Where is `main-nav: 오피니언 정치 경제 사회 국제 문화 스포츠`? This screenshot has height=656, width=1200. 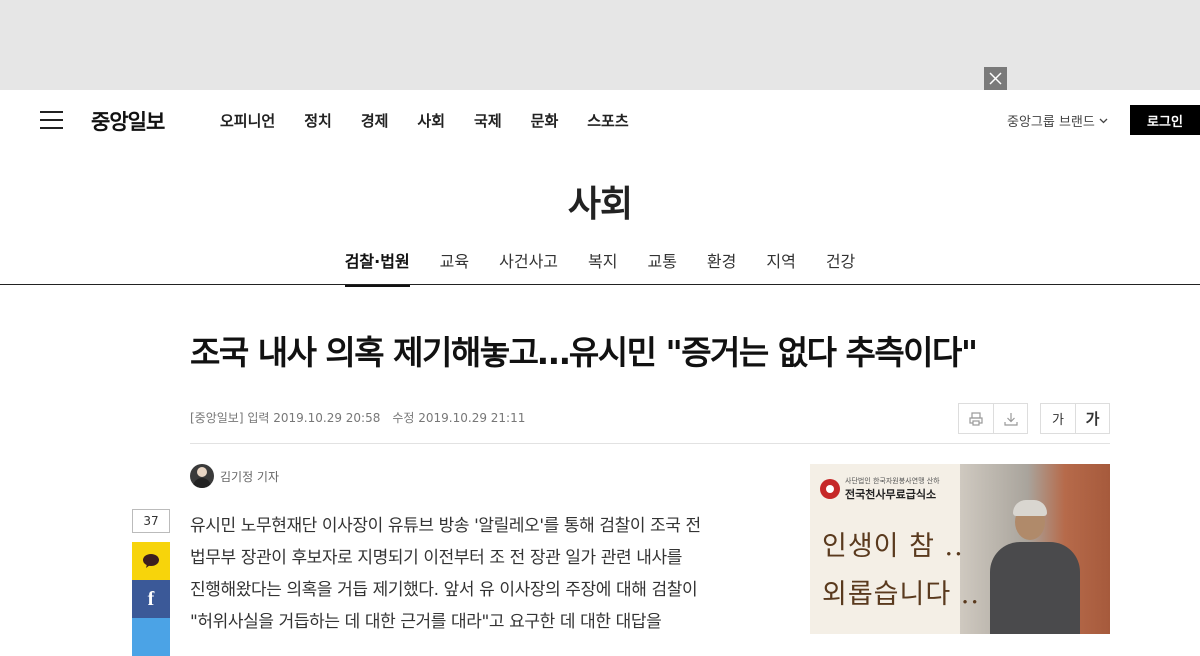 main-nav: 오피니언 정치 경제 사회 국제 문화 스포츠 is located at coordinates (439, 120).